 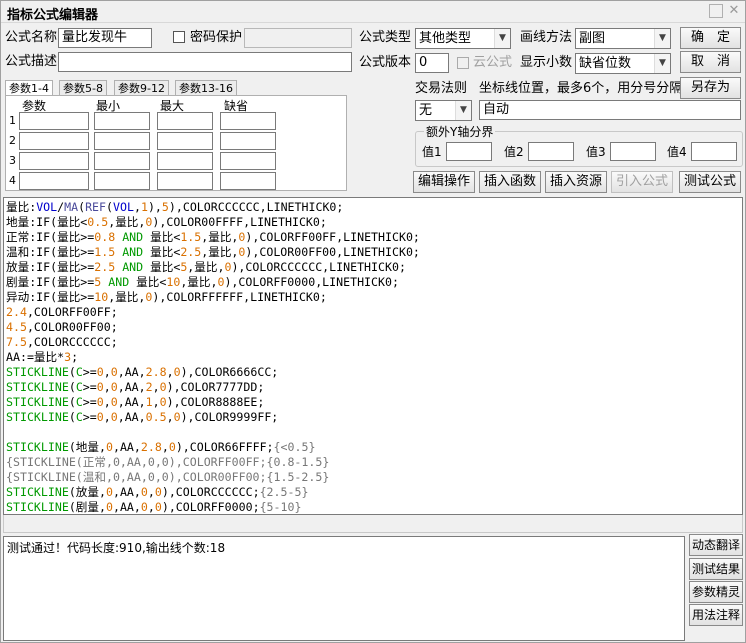 I want to click on output-message: 测试通过！代码长度:910,输出线个数:18, so click(x=116, y=548).